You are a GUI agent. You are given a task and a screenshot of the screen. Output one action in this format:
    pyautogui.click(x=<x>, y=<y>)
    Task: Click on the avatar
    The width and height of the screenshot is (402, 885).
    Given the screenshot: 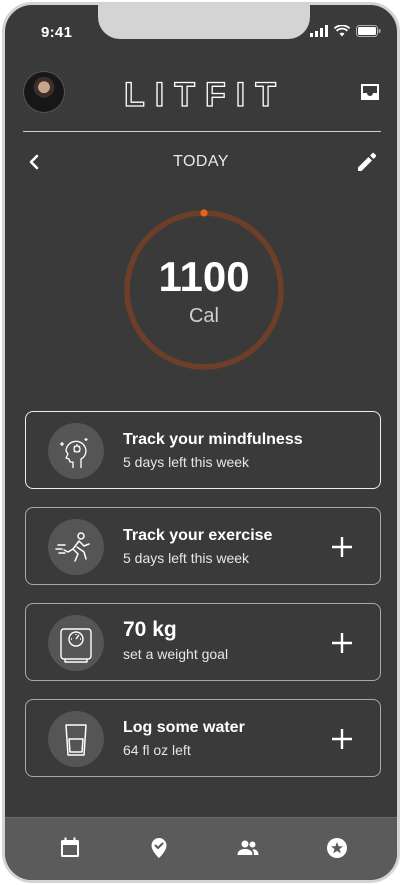 What is the action you would take?
    pyautogui.click(x=44, y=92)
    